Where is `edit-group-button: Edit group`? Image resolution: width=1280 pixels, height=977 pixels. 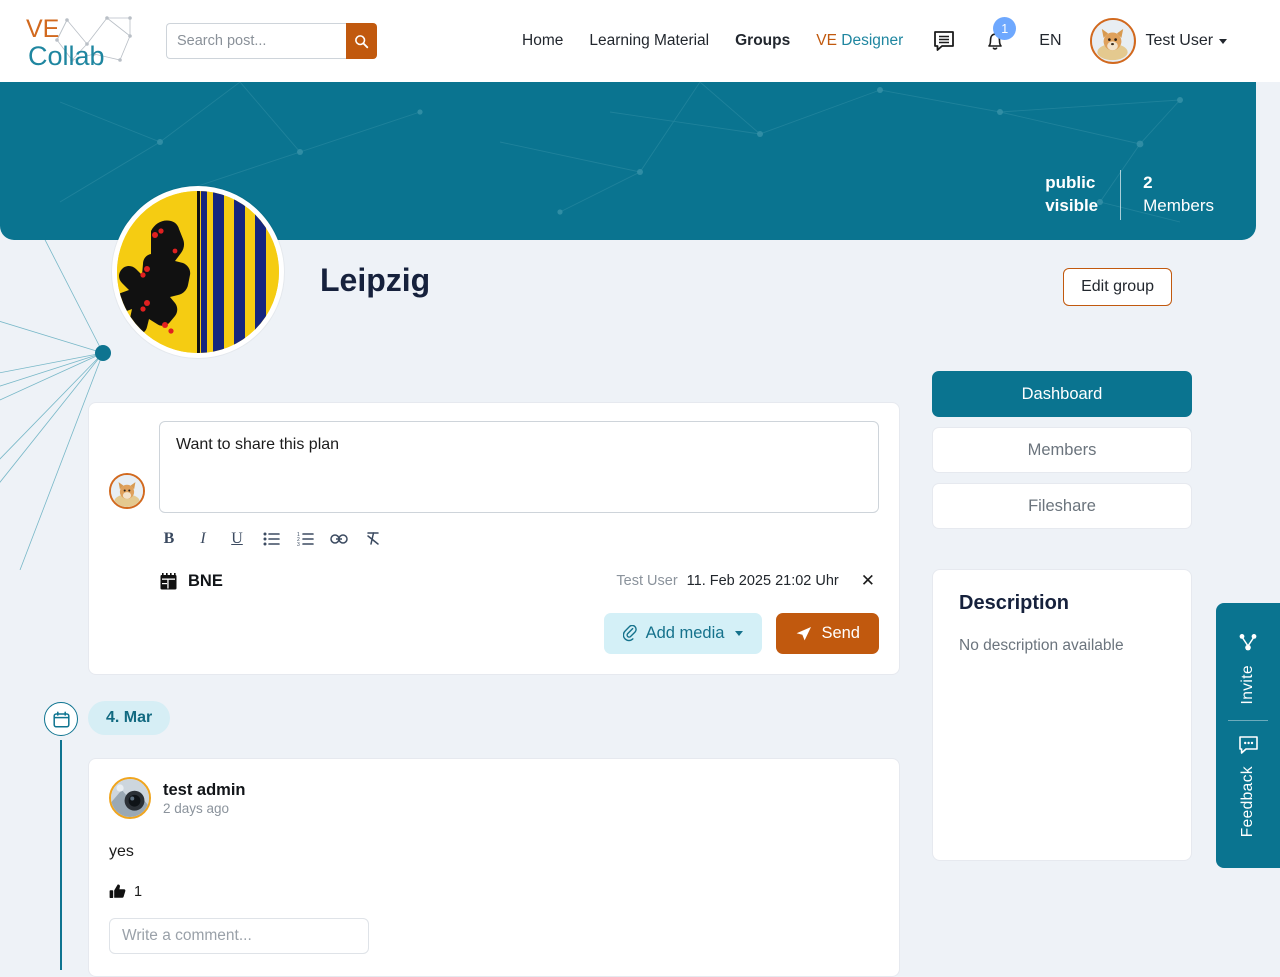 edit-group-button: Edit group is located at coordinates (1117, 287).